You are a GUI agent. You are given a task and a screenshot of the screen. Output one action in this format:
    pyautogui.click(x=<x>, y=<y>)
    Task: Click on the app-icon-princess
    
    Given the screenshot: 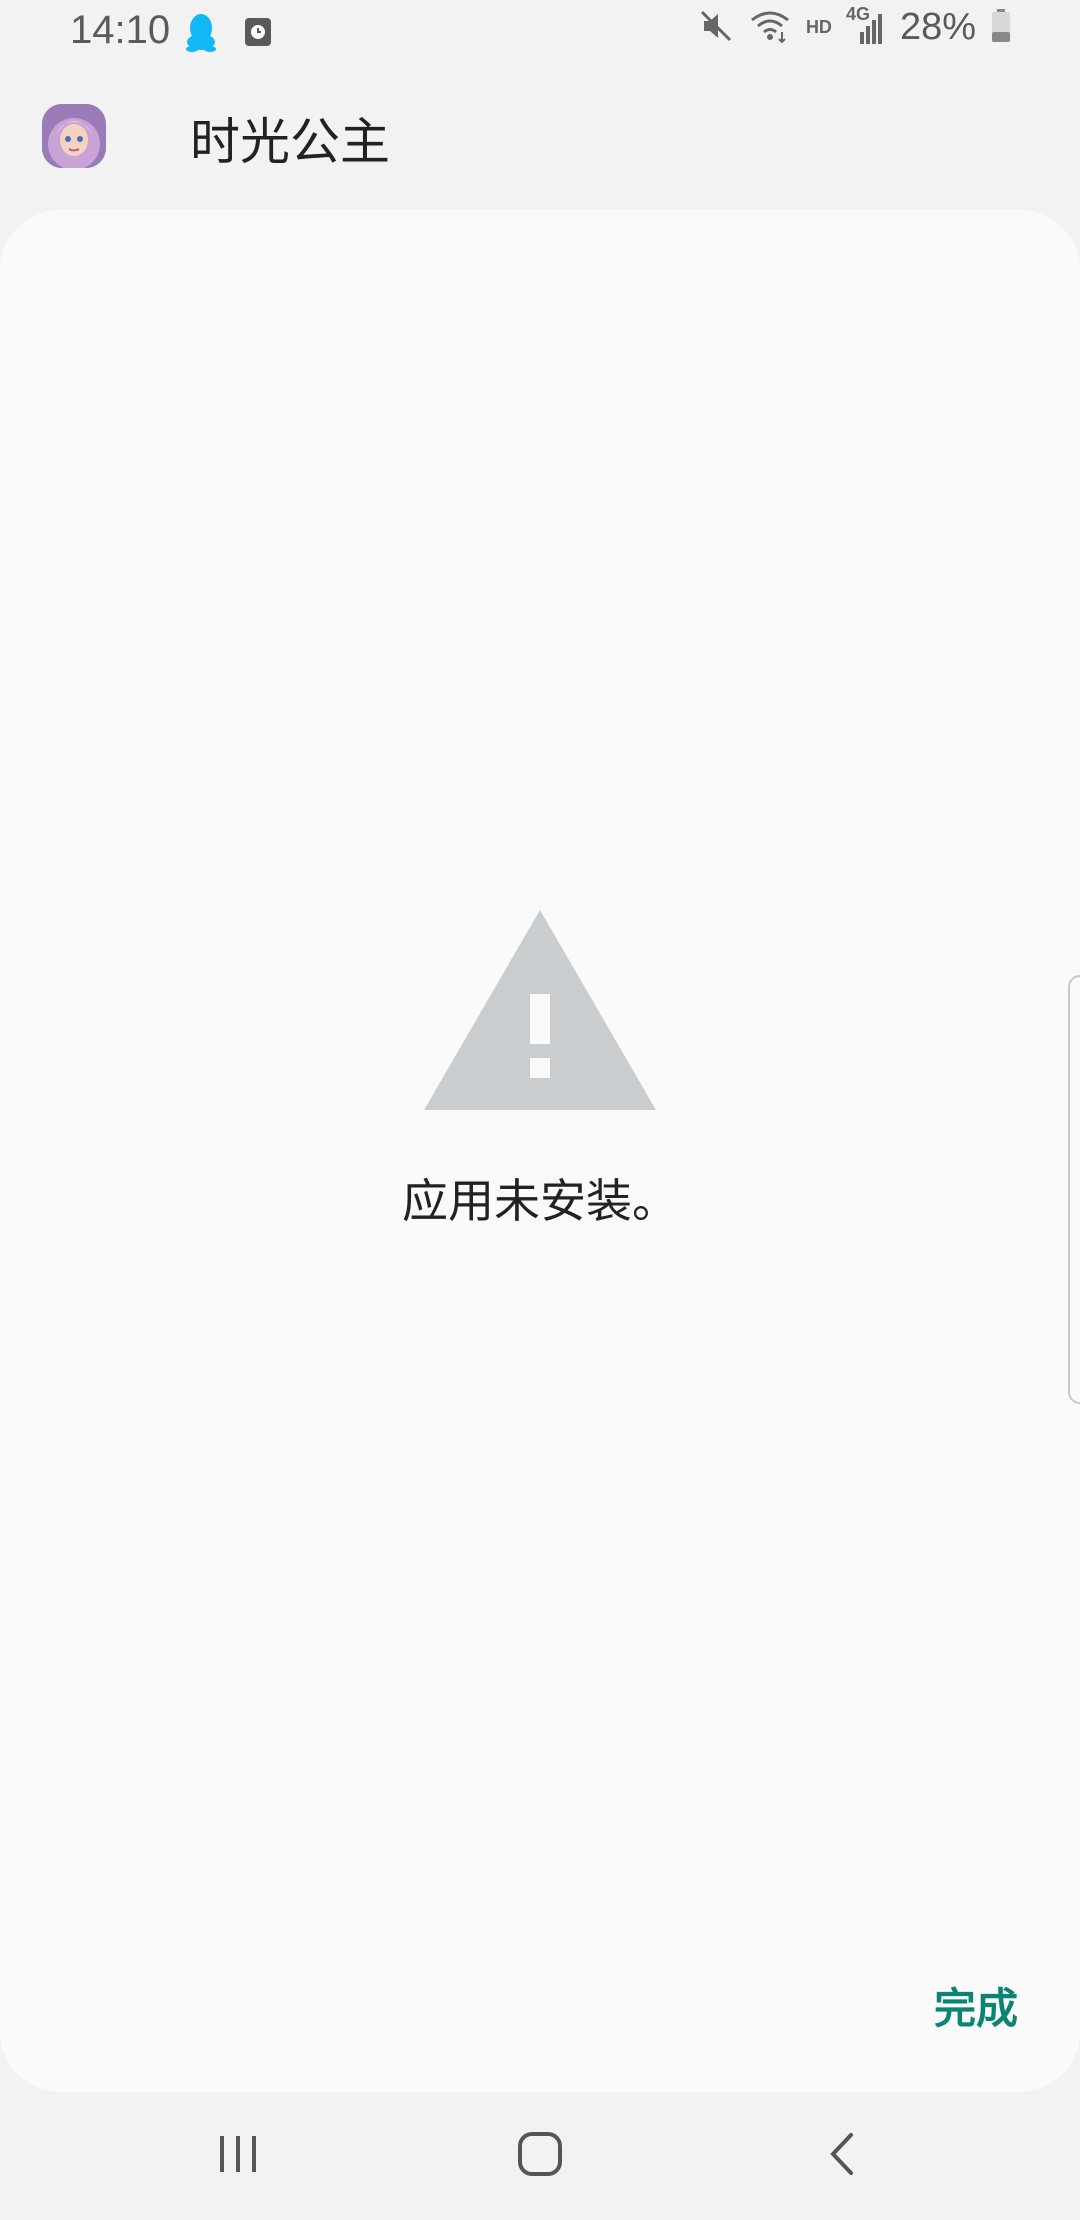 What is the action you would take?
    pyautogui.click(x=74, y=136)
    